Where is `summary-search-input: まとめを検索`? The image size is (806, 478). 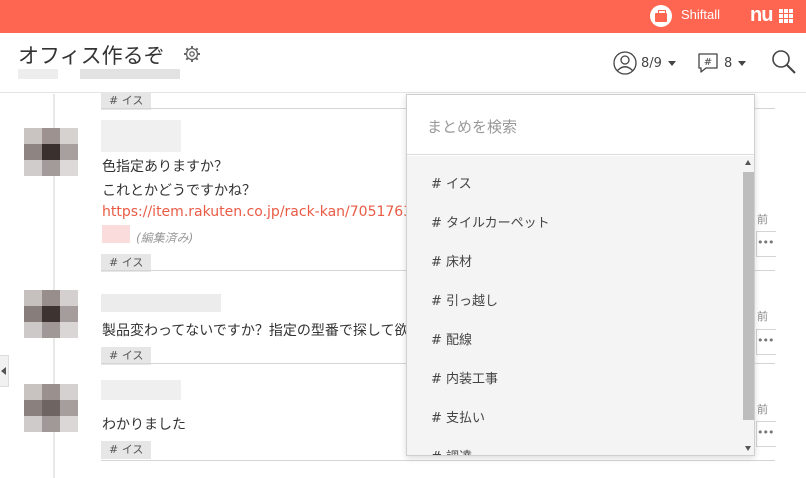 summary-search-input: まとめを検索 is located at coordinates (580, 125).